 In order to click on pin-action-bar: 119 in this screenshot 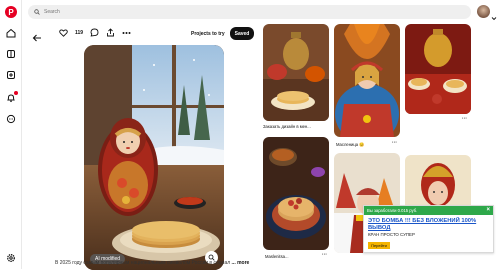, I will do `click(95, 32)`.